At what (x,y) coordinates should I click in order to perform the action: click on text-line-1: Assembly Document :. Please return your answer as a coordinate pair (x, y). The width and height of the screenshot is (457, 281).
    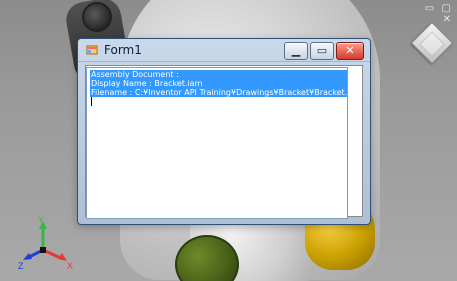
    Looking at the image, I should click on (218, 74).